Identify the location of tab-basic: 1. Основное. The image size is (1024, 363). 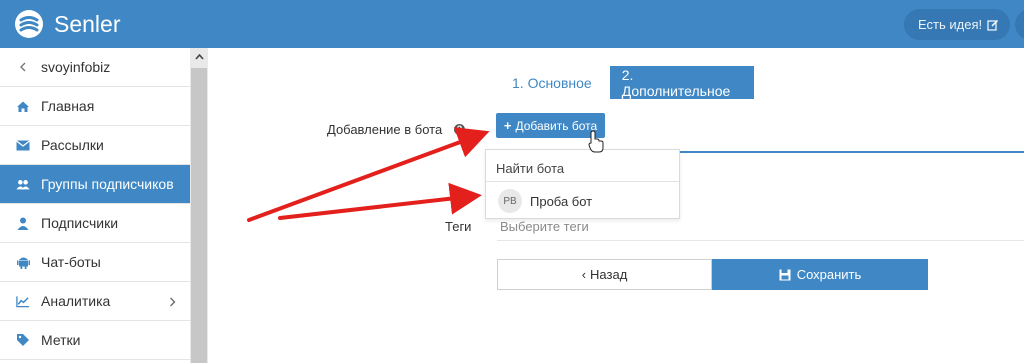
(552, 82).